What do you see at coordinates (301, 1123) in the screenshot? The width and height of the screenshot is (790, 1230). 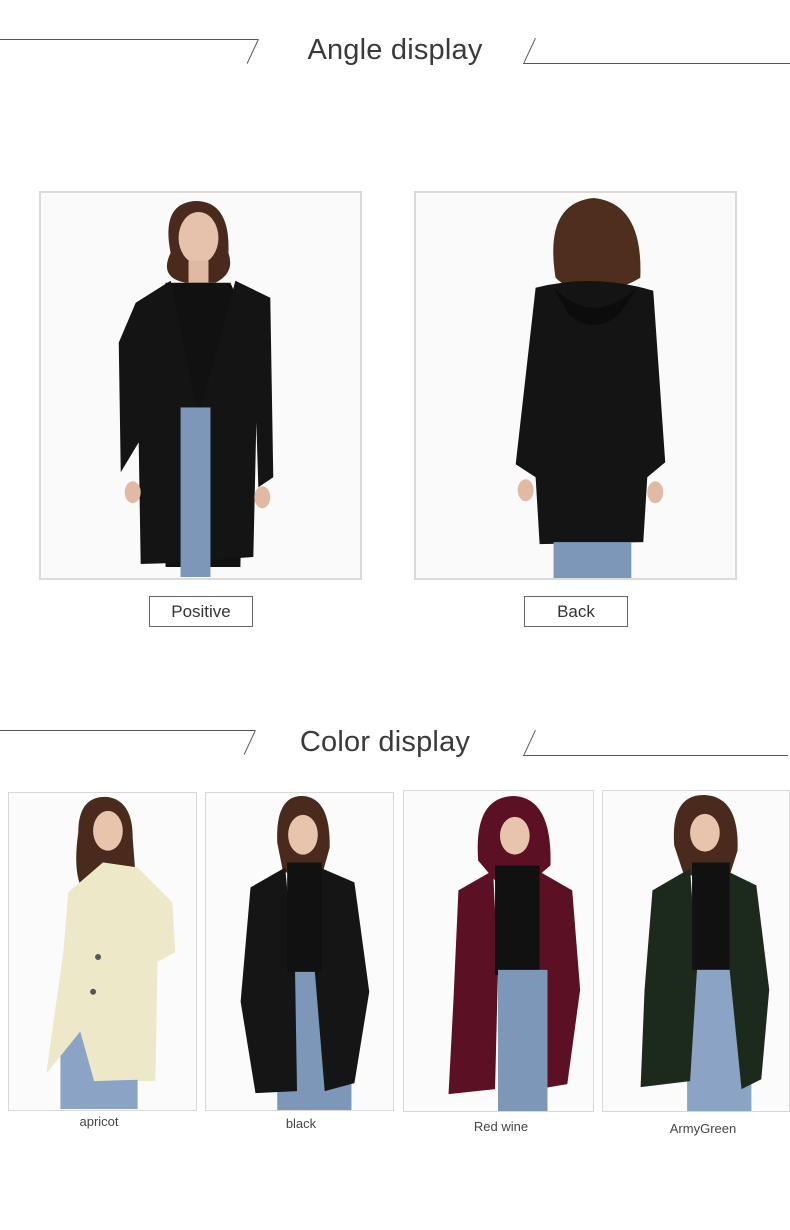 I see `color-caption-black: black` at bounding box center [301, 1123].